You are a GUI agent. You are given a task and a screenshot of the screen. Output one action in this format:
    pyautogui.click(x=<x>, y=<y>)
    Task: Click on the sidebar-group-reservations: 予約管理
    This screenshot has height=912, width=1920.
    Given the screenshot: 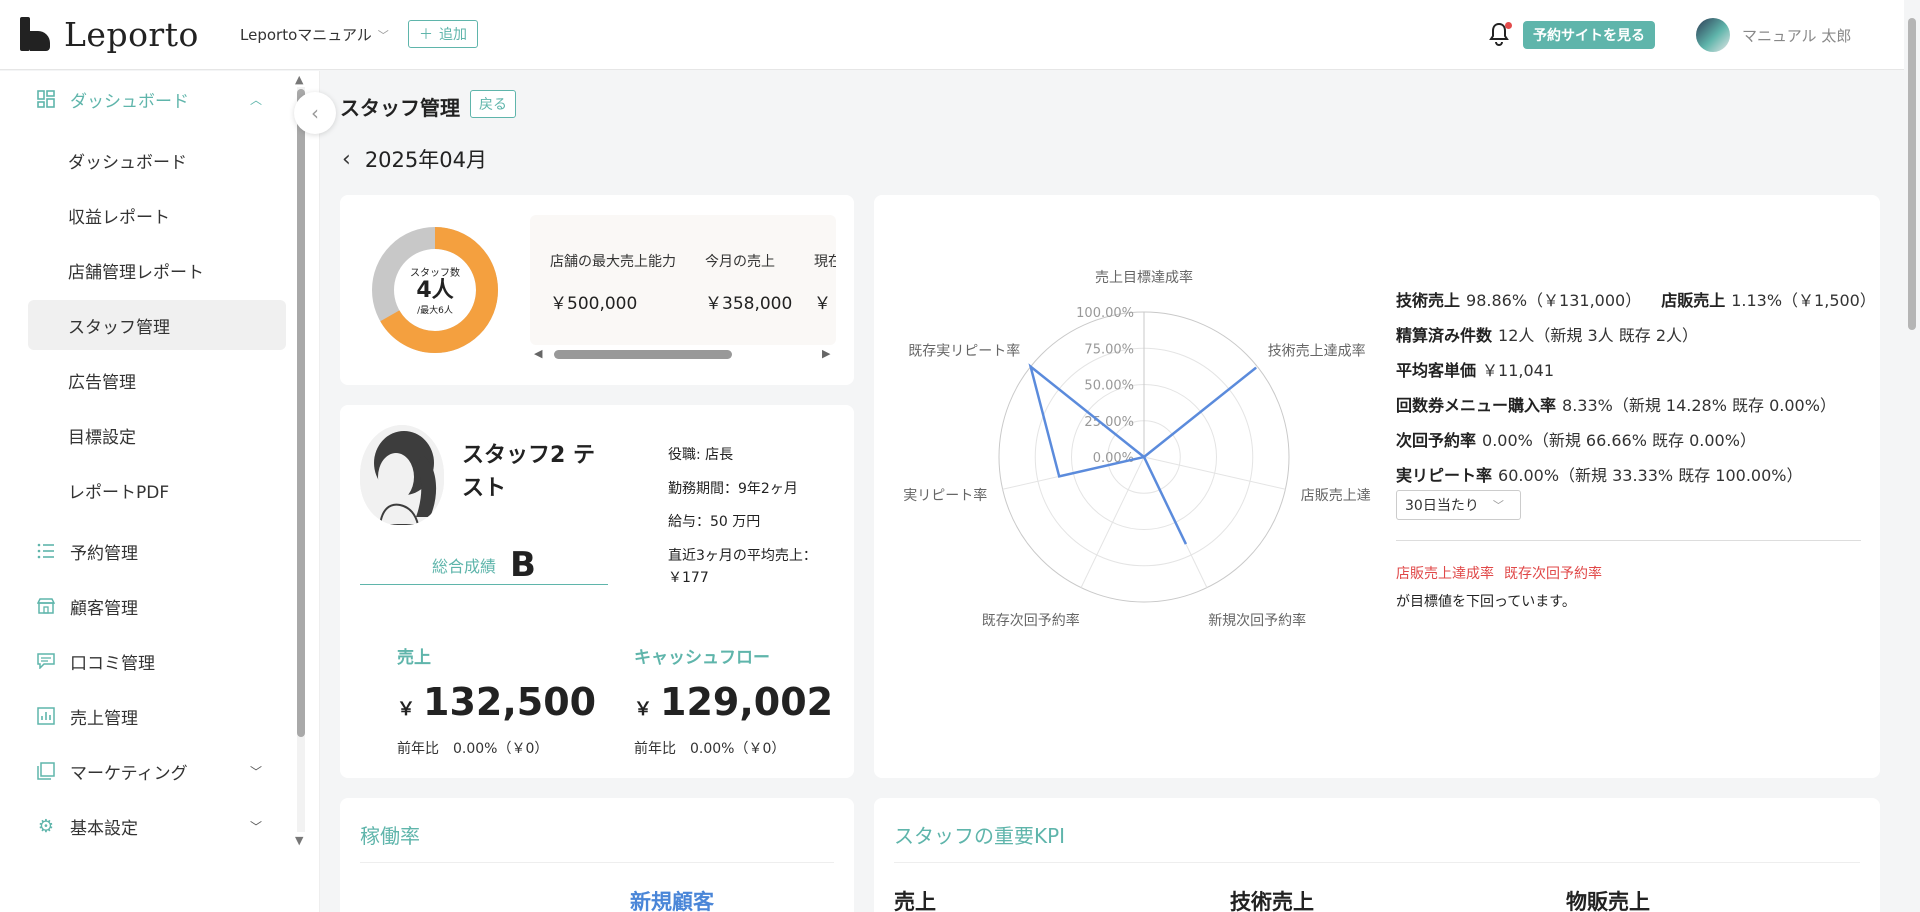 What is the action you would take?
    pyautogui.click(x=144, y=551)
    